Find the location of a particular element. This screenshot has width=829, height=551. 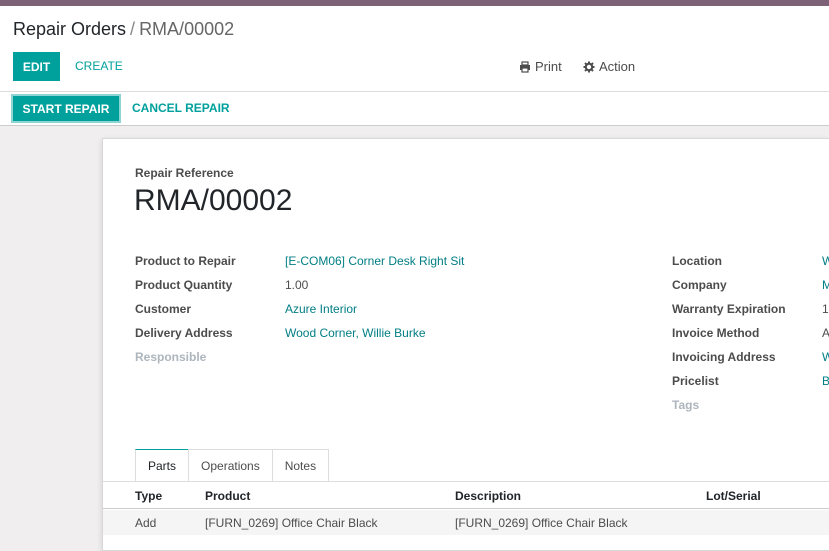

action-menu: Action is located at coordinates (609, 66).